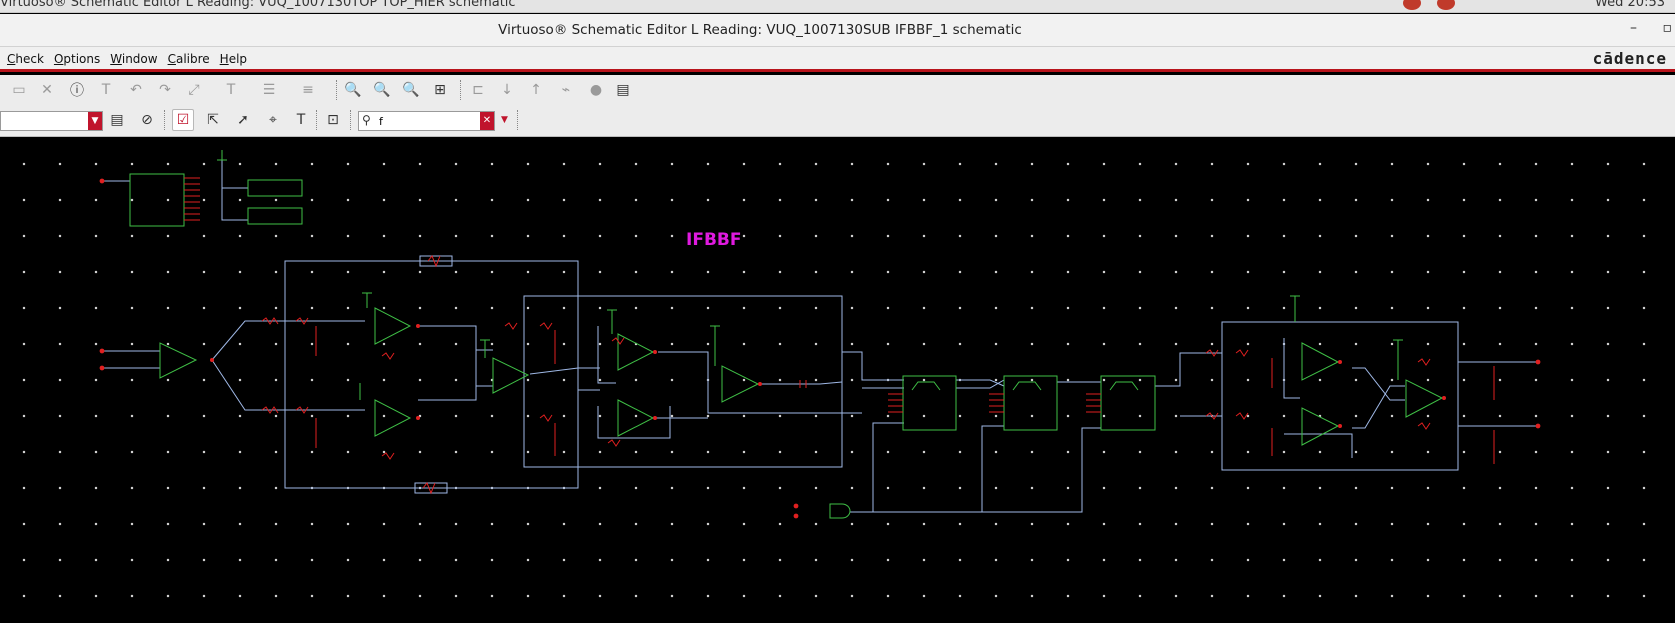 The width and height of the screenshot is (1675, 623). Describe the element at coordinates (536, 90) in the screenshot. I see `ascend-icon: ↑` at that location.